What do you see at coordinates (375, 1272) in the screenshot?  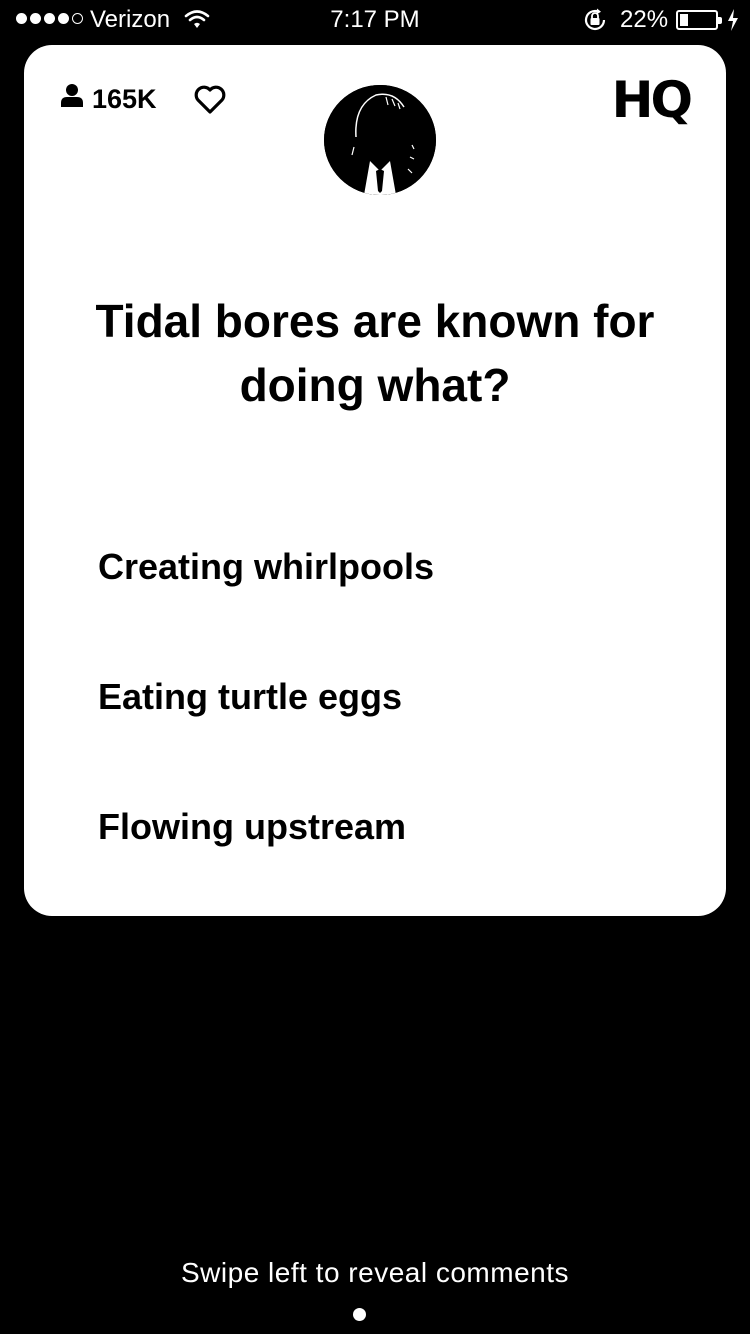 I see `swipe-hint: Swipe left to reveal comments` at bounding box center [375, 1272].